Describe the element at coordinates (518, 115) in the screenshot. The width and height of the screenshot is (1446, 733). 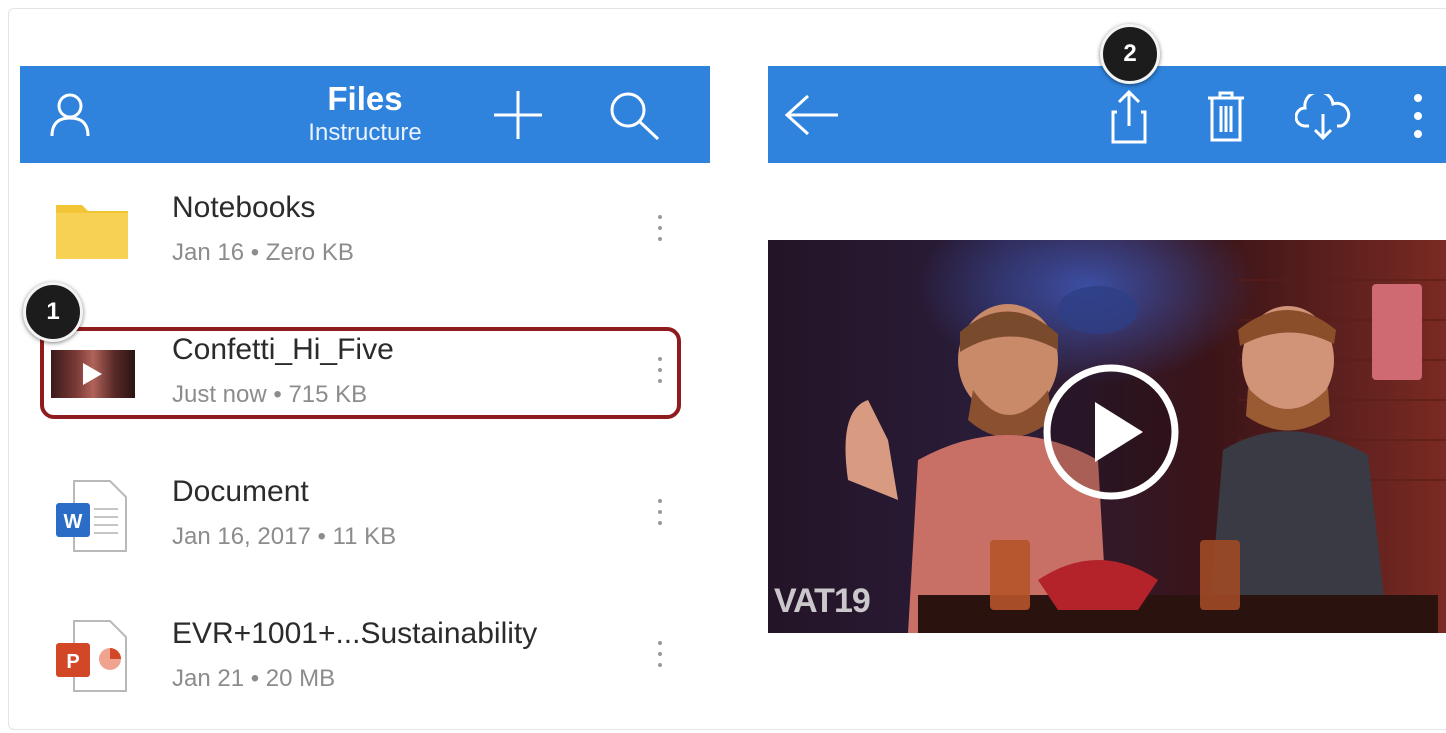
I see `add-icon` at that location.